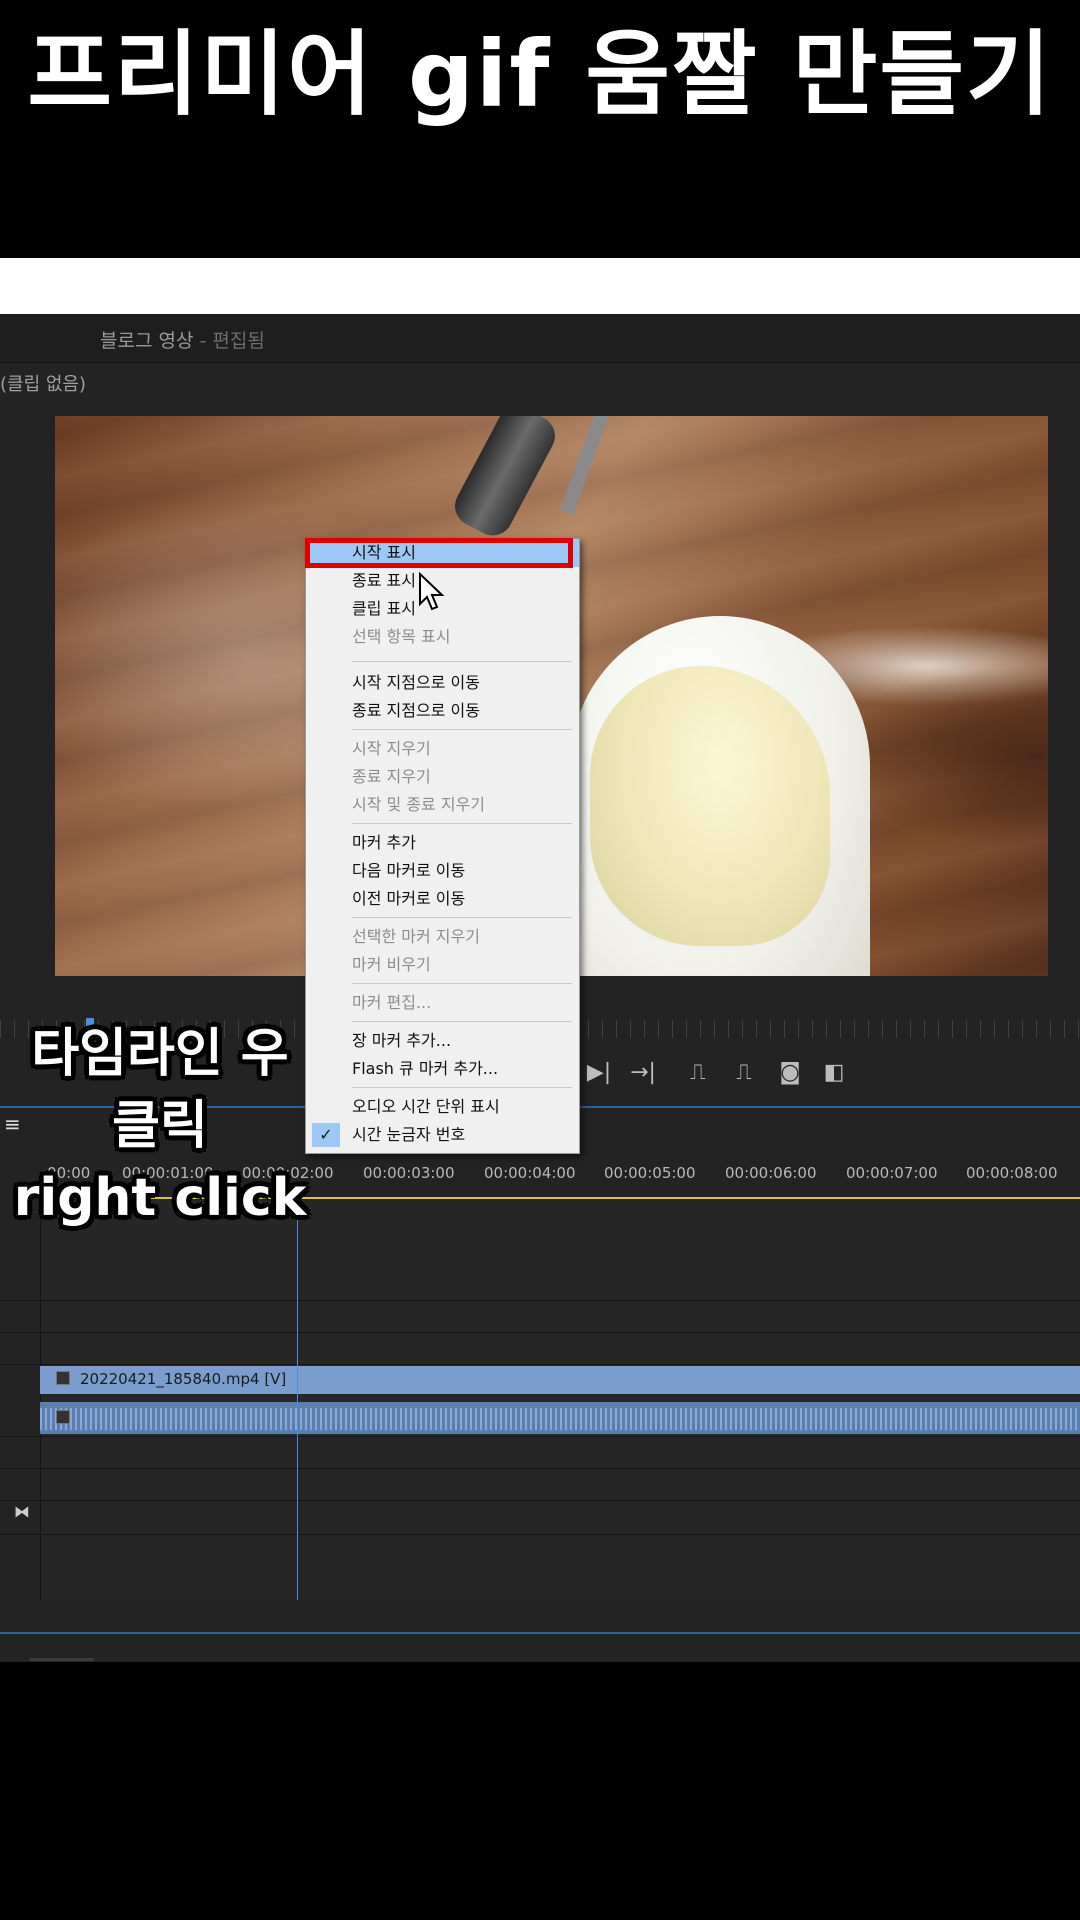  Describe the element at coordinates (401, 636) in the screenshot. I see `menu-item-mark-selection: 선택 항목 표시` at that location.